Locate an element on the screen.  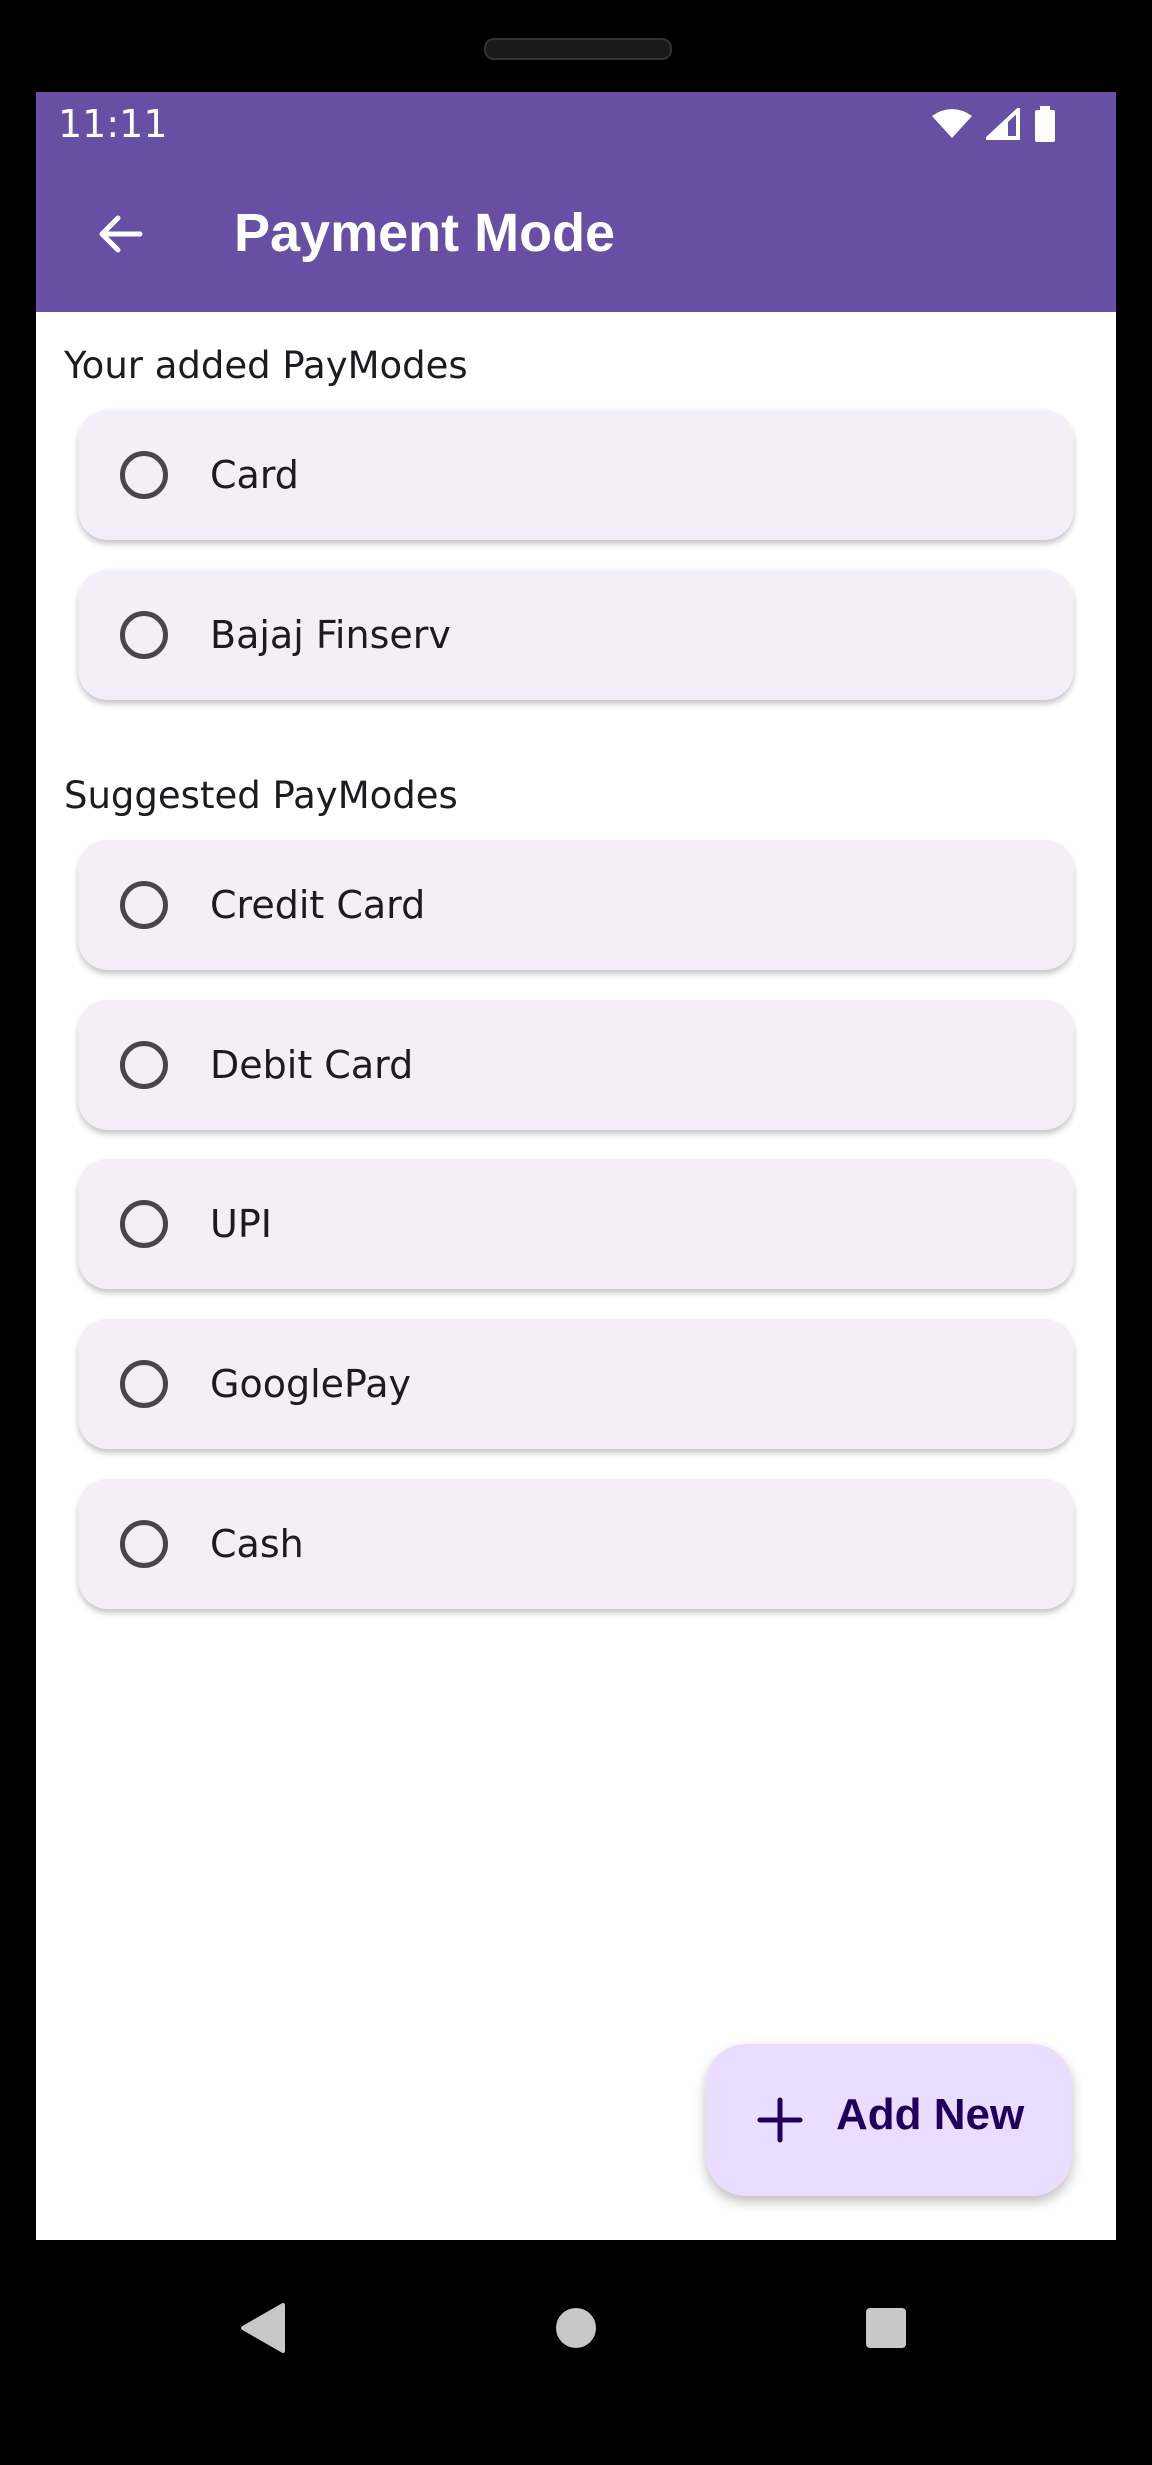
status-time: 11:11 is located at coordinates (113, 124).